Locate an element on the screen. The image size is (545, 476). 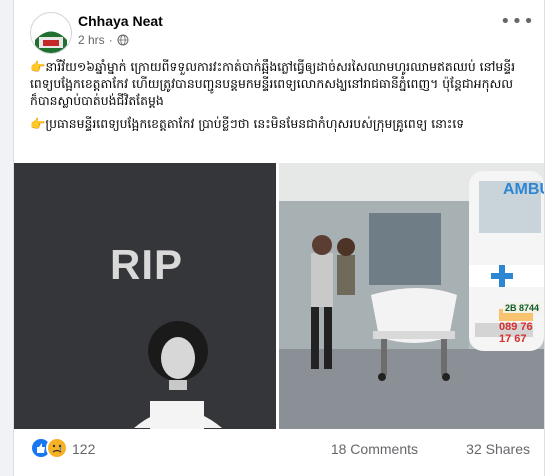
more-icon: ••• is located at coordinates (517, 24).